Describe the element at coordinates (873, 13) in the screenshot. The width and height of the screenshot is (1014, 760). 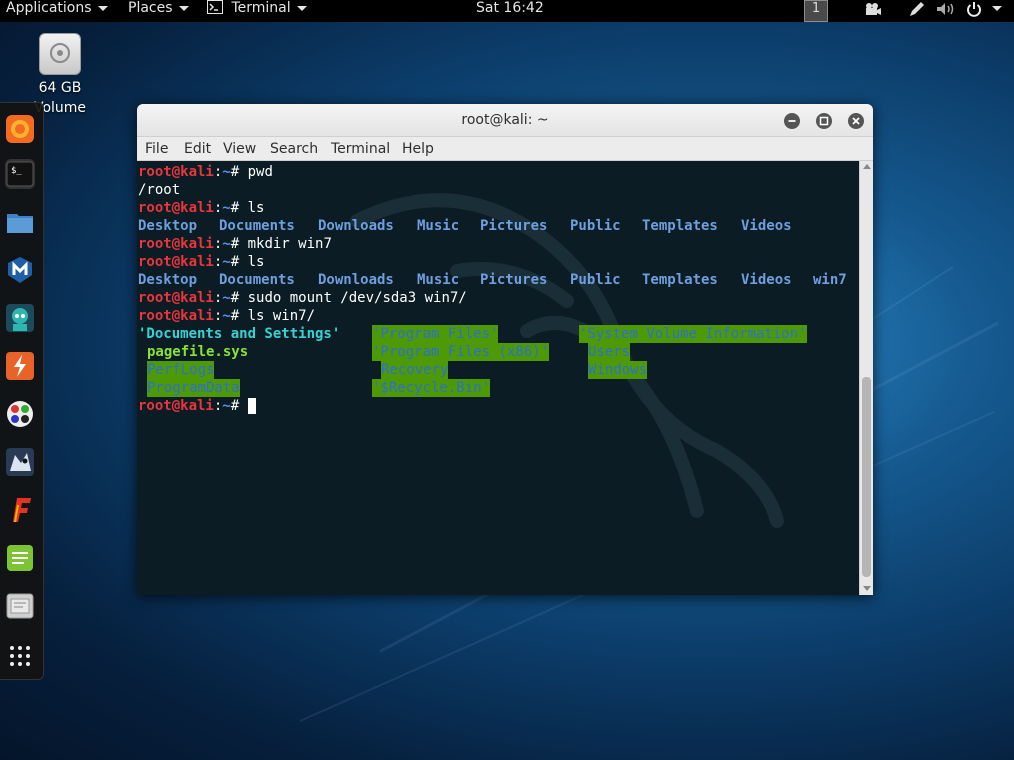
I see `video-camera-icon` at that location.